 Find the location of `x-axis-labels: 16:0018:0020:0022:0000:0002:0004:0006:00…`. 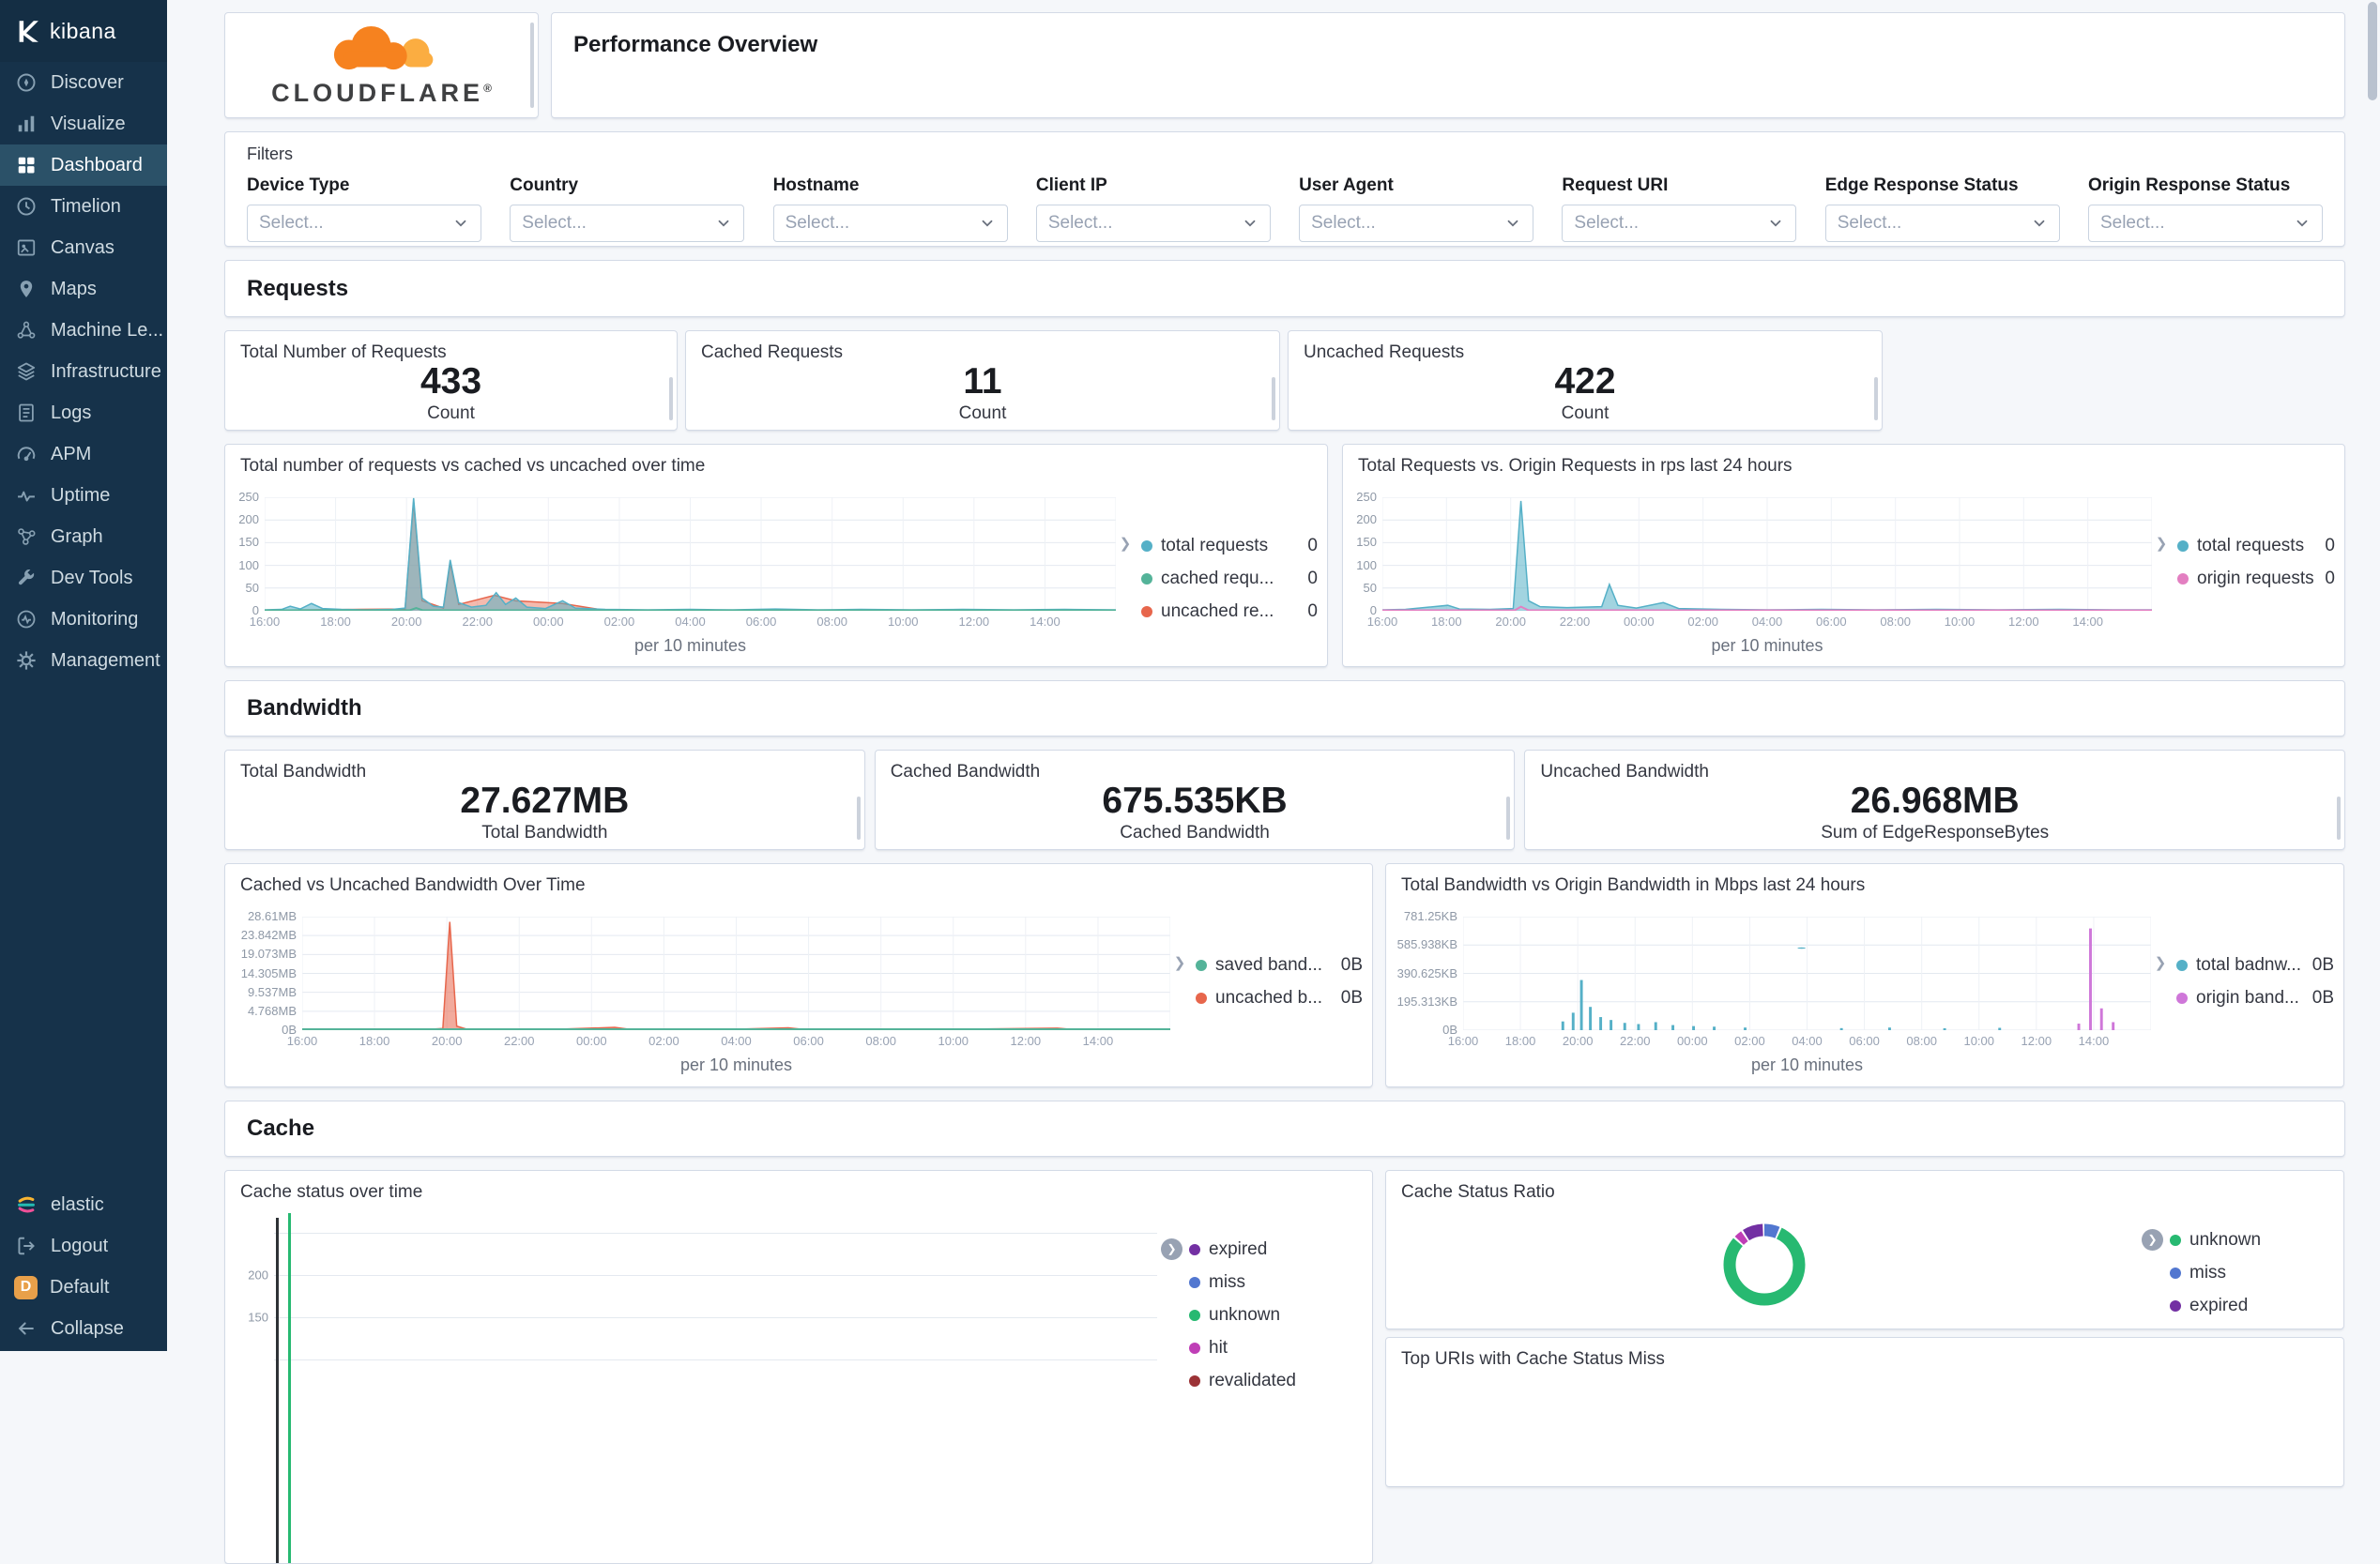

x-axis-labels: 16:0018:0020:0022:0000:0002:0004:0006:00… is located at coordinates (1767, 622).